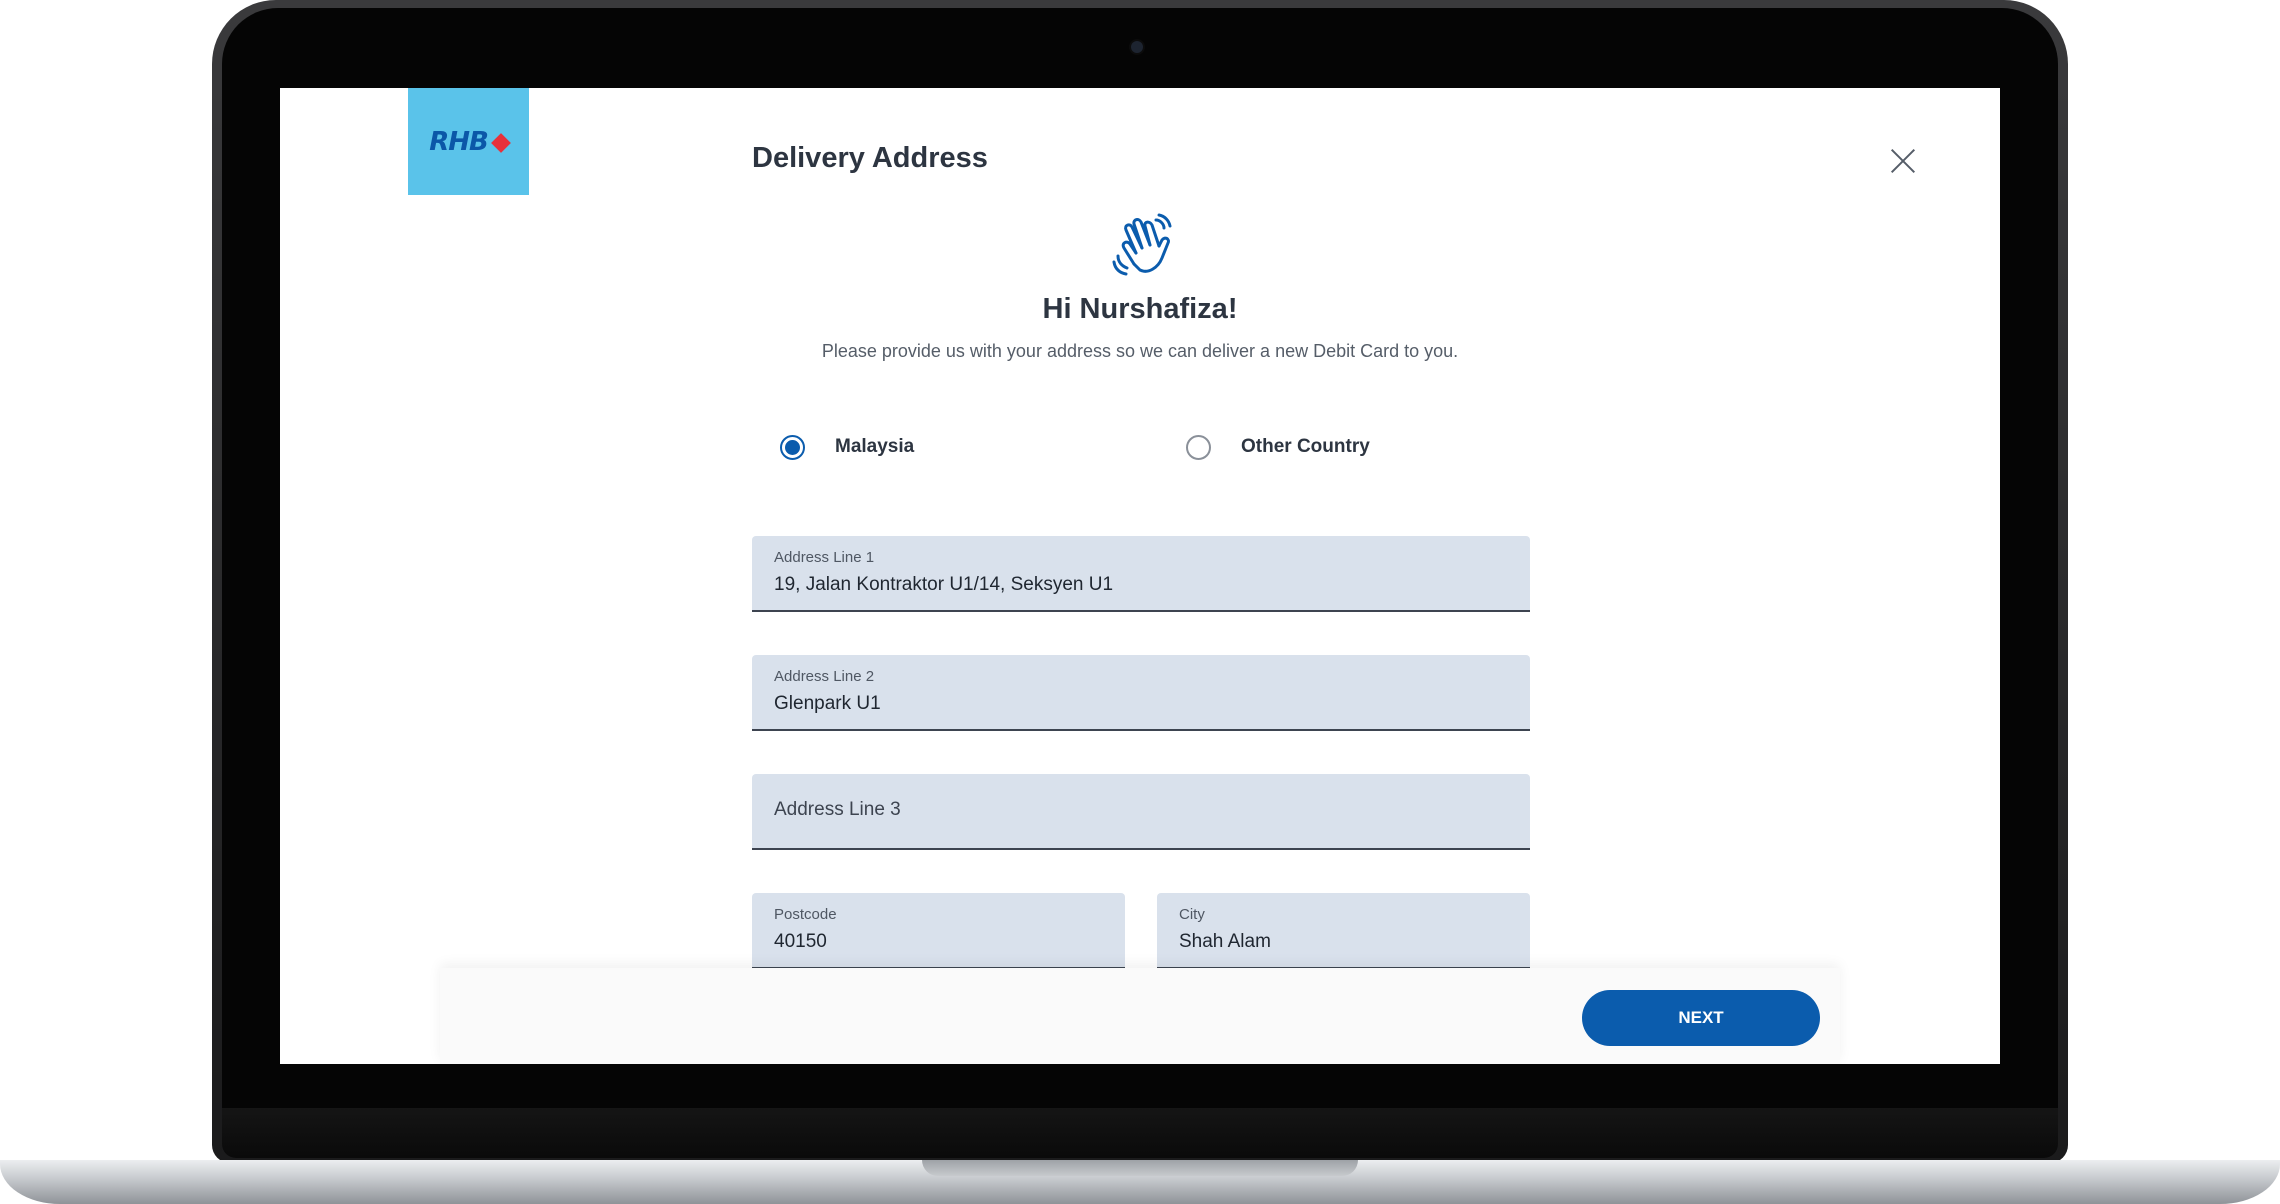 This screenshot has width=2280, height=1204. What do you see at coordinates (1192, 914) in the screenshot?
I see `city-label: City` at bounding box center [1192, 914].